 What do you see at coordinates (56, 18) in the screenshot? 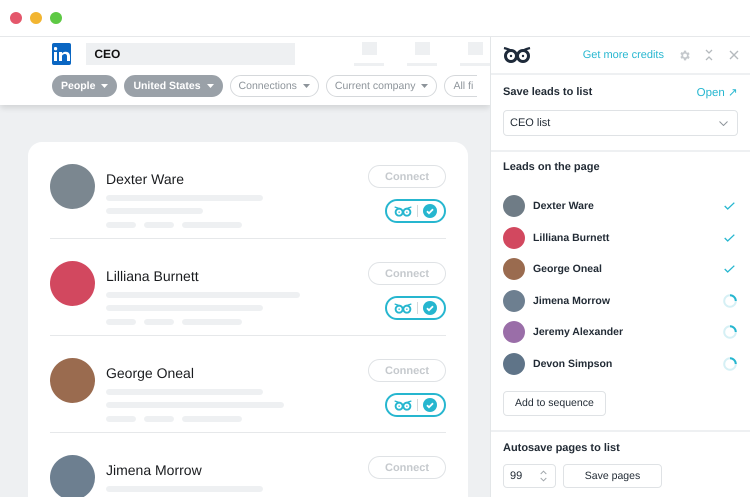
I see `zoom-window-button` at bounding box center [56, 18].